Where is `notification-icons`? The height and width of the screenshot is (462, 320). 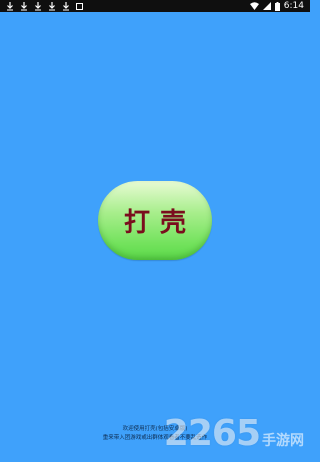
notification-icons is located at coordinates (41, 6).